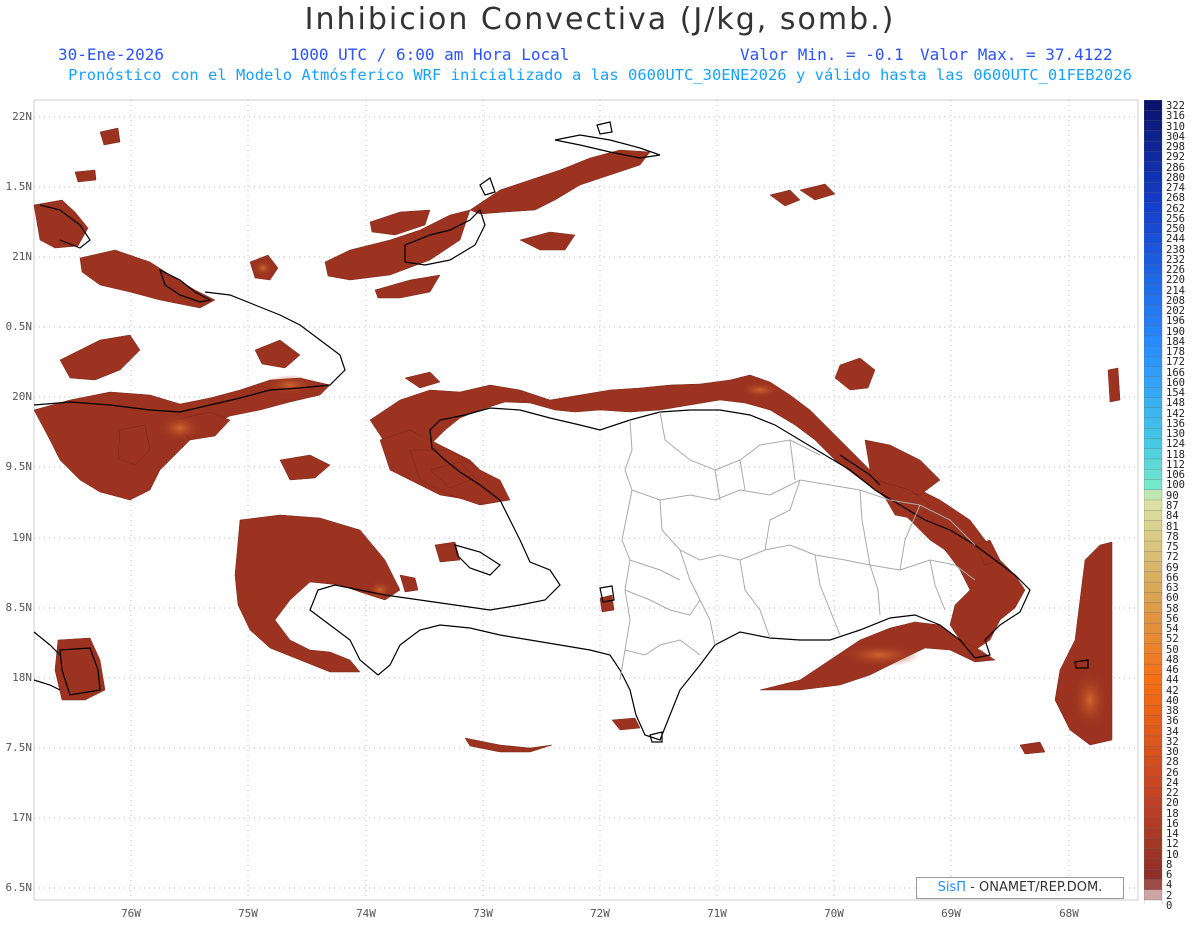 Image resolution: width=1200 pixels, height=927 pixels. I want to click on lon-label: 69W, so click(951, 913).